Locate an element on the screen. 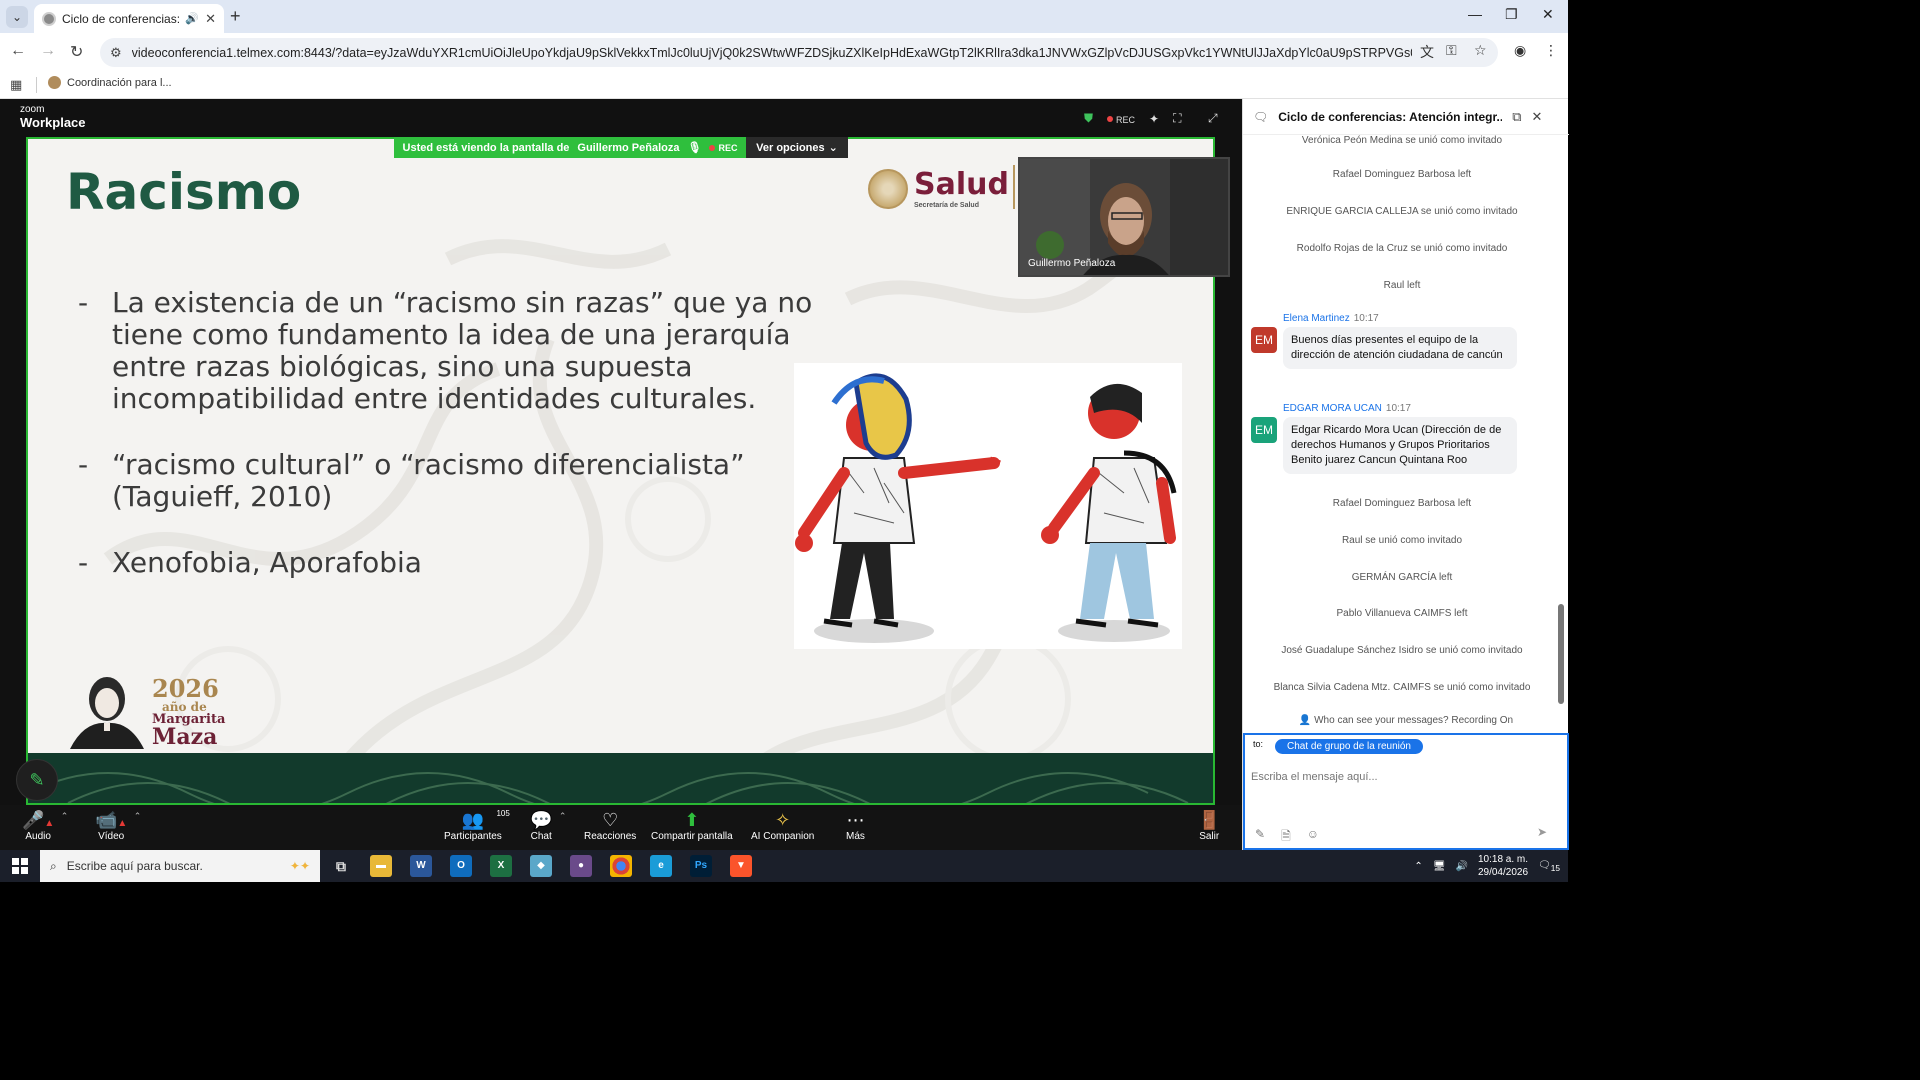 Image resolution: width=1920 pixels, height=1080 pixels. tab-close-icon: ✕ is located at coordinates (210, 19).